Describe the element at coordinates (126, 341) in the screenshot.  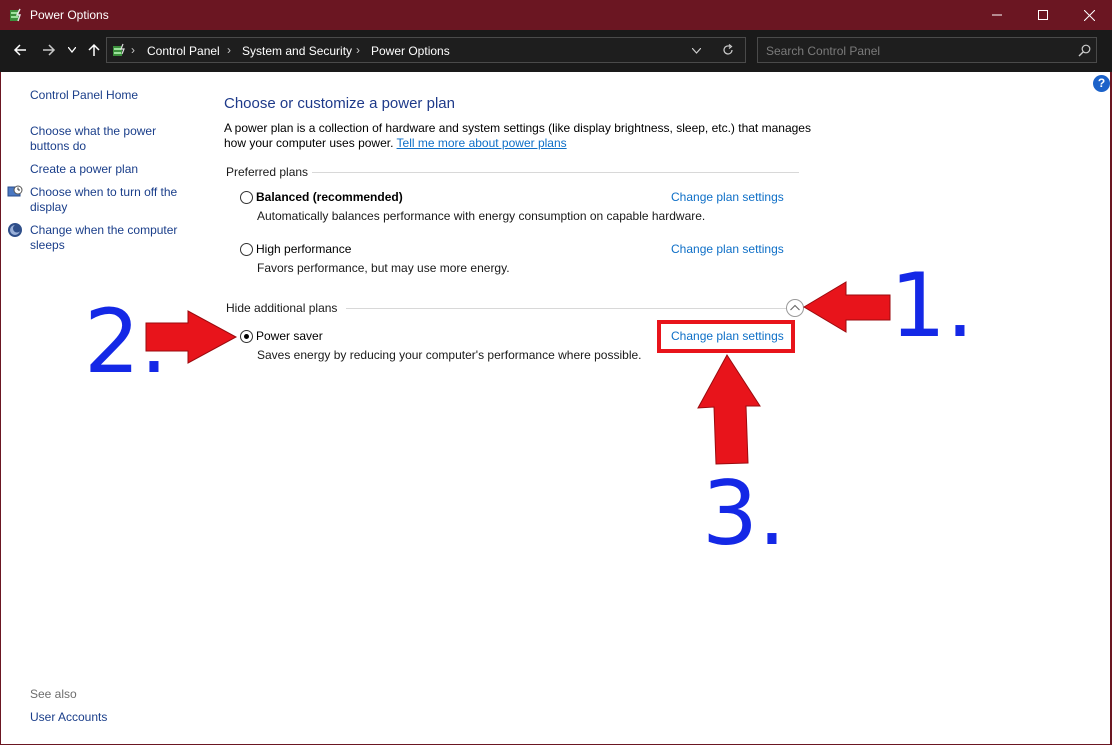
I see `annotation-step-2: 2.` at that location.